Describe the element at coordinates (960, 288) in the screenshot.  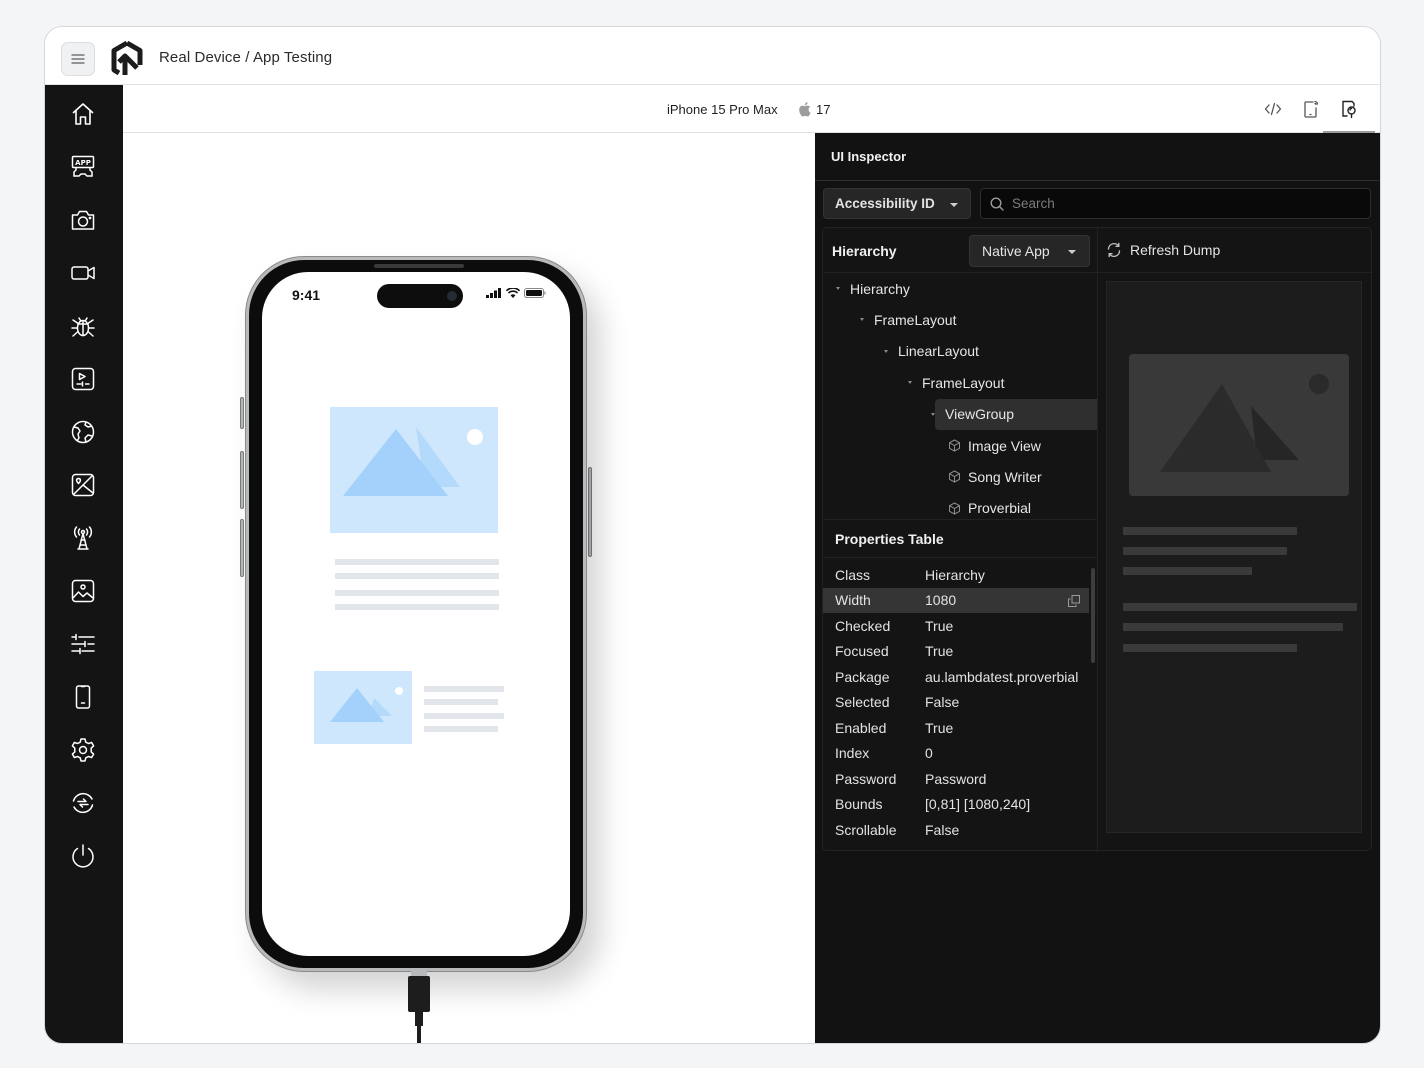
I see `tree-node: Hierarchy` at that location.